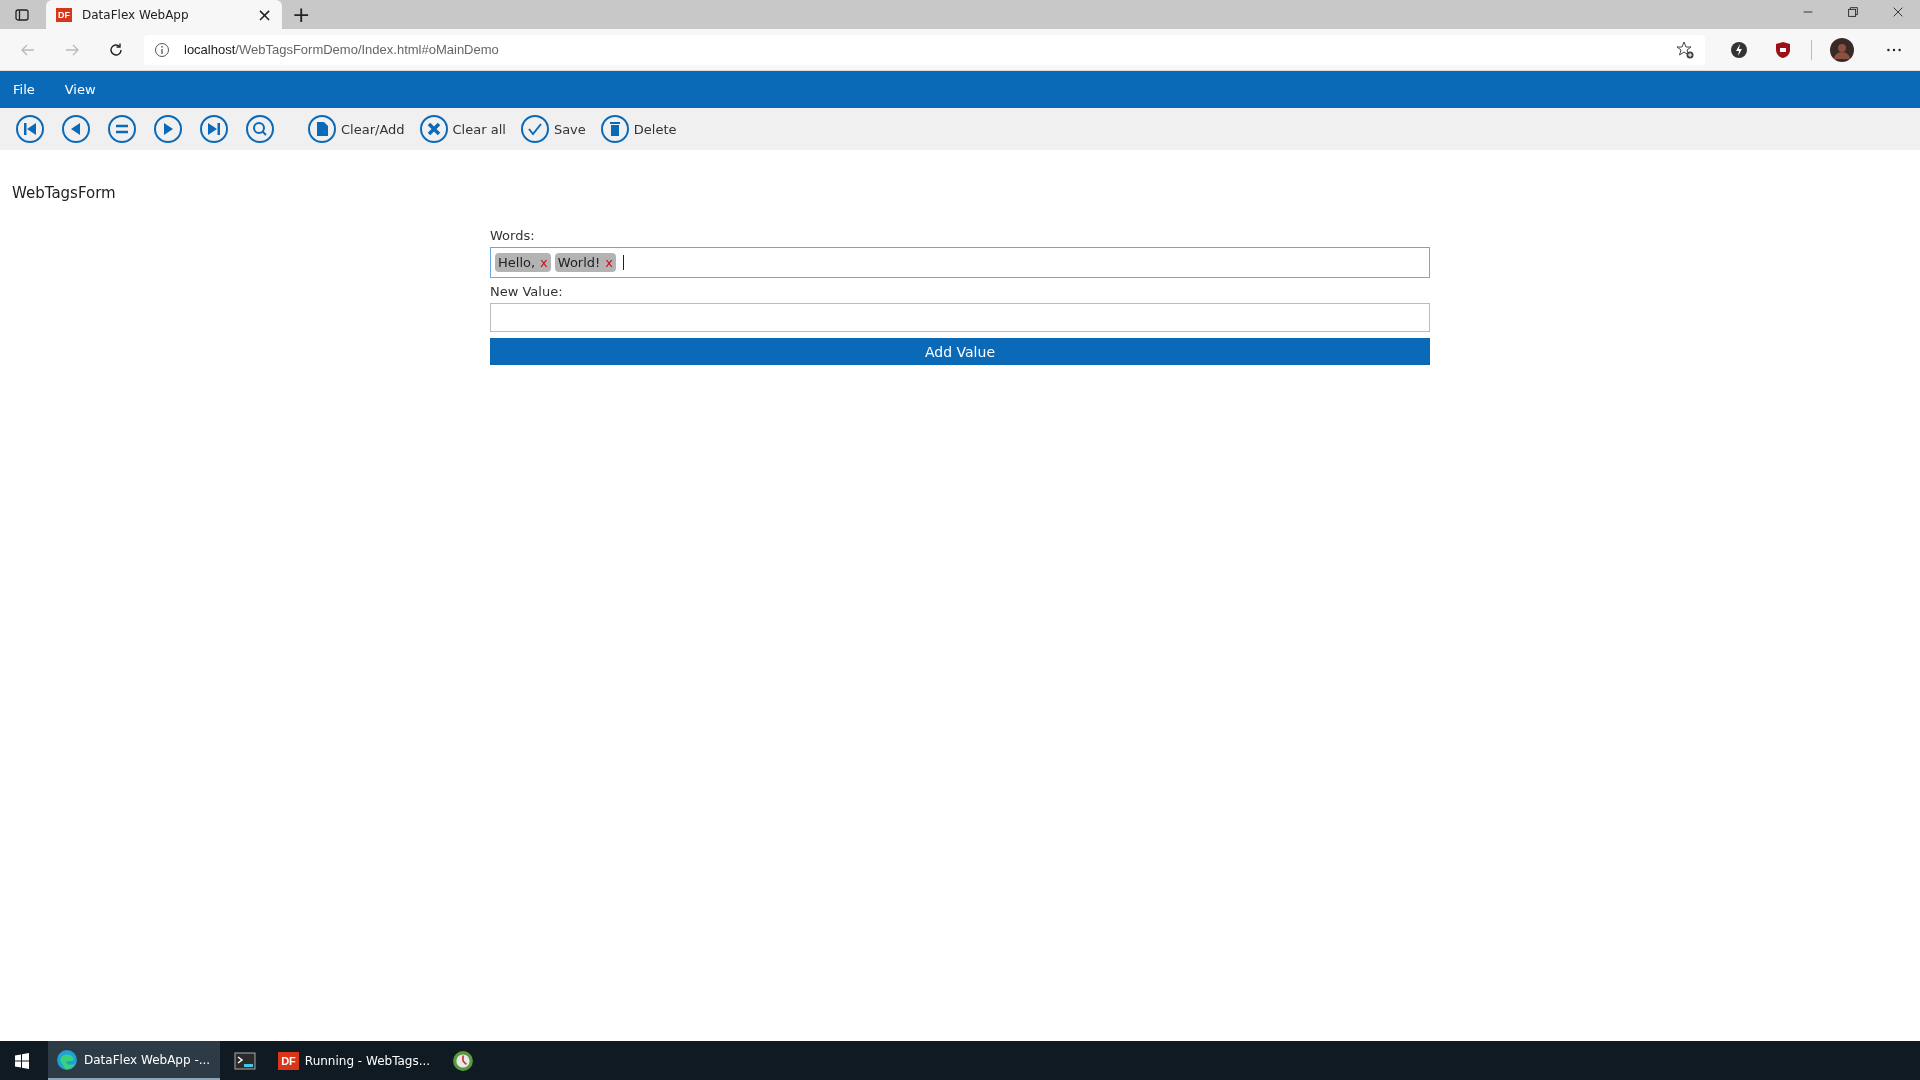 Image resolution: width=1920 pixels, height=1080 pixels. What do you see at coordinates (30, 129) in the screenshot?
I see `first-record-icon` at bounding box center [30, 129].